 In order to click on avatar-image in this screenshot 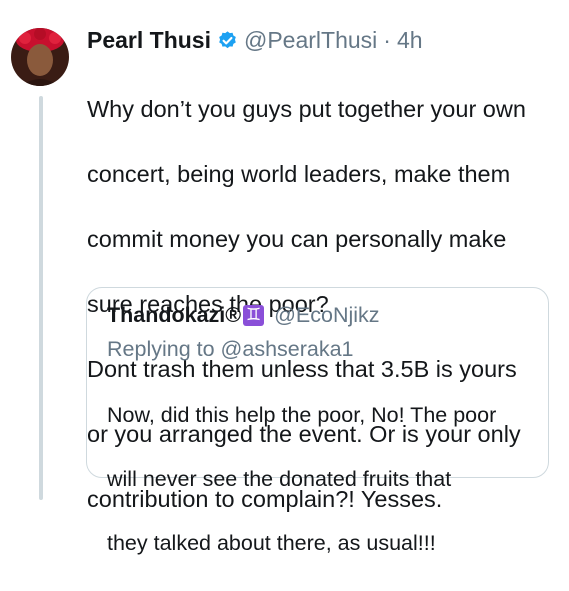, I will do `click(40, 57)`.